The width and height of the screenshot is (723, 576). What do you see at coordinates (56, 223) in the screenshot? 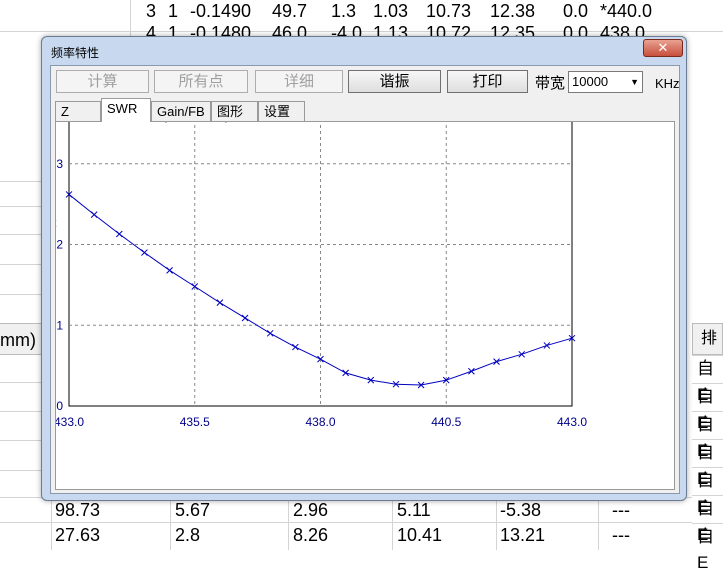
I see `y-axis-label: SWR` at bounding box center [56, 223].